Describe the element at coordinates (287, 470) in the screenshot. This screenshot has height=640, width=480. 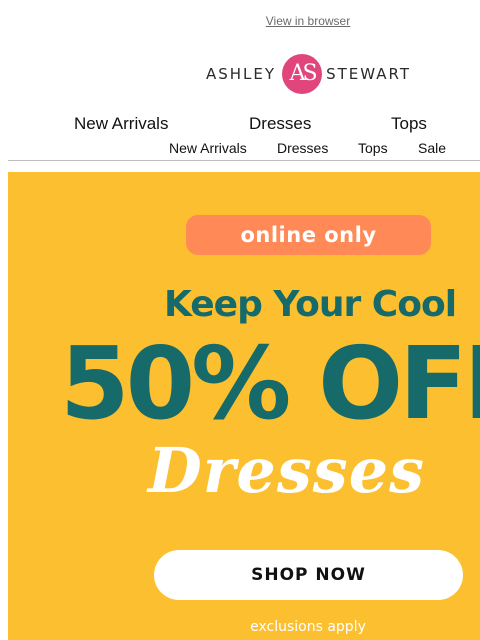
I see `promo-category: Dresses` at that location.